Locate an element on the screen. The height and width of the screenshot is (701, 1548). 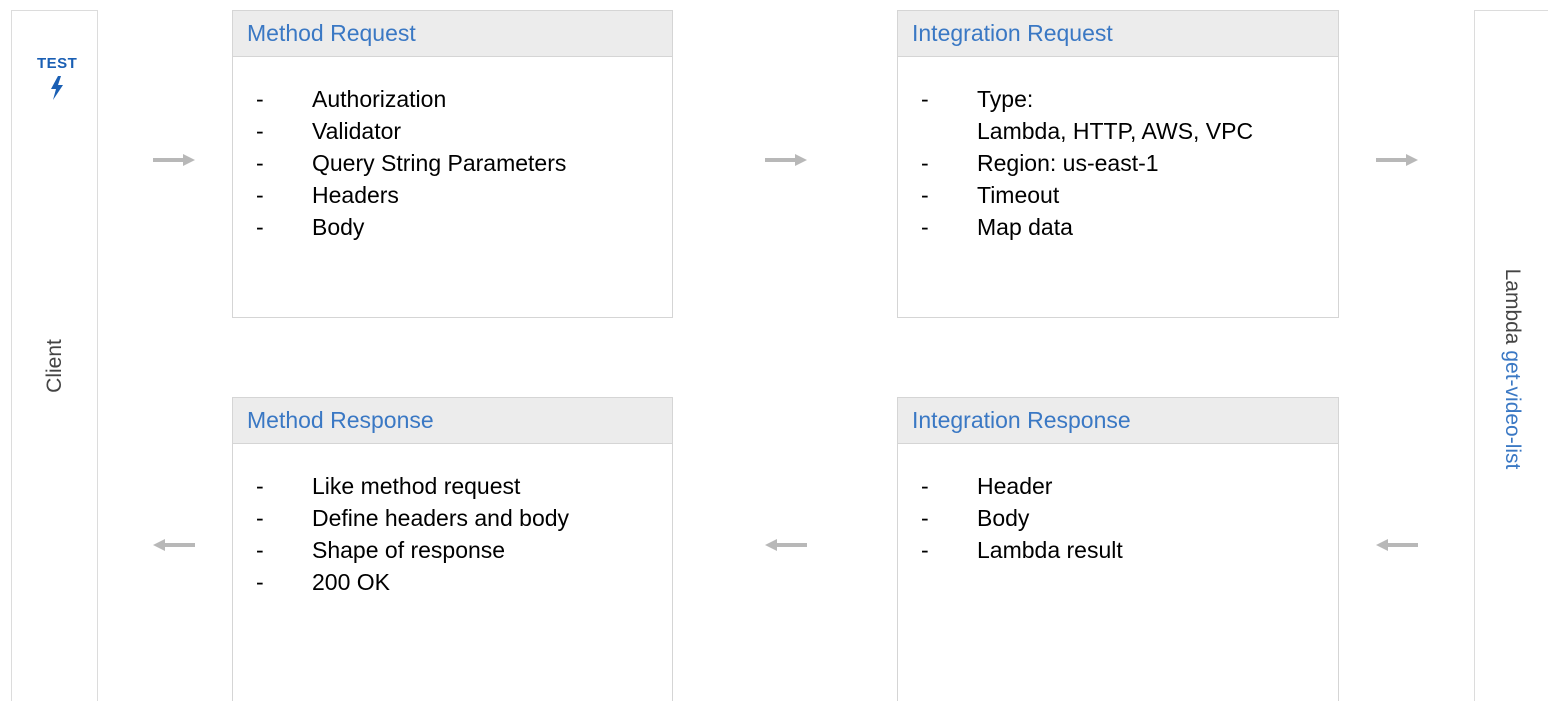
type-values-text: Lambda, HTTP, AWS, VPC is located at coordinates (1115, 131).